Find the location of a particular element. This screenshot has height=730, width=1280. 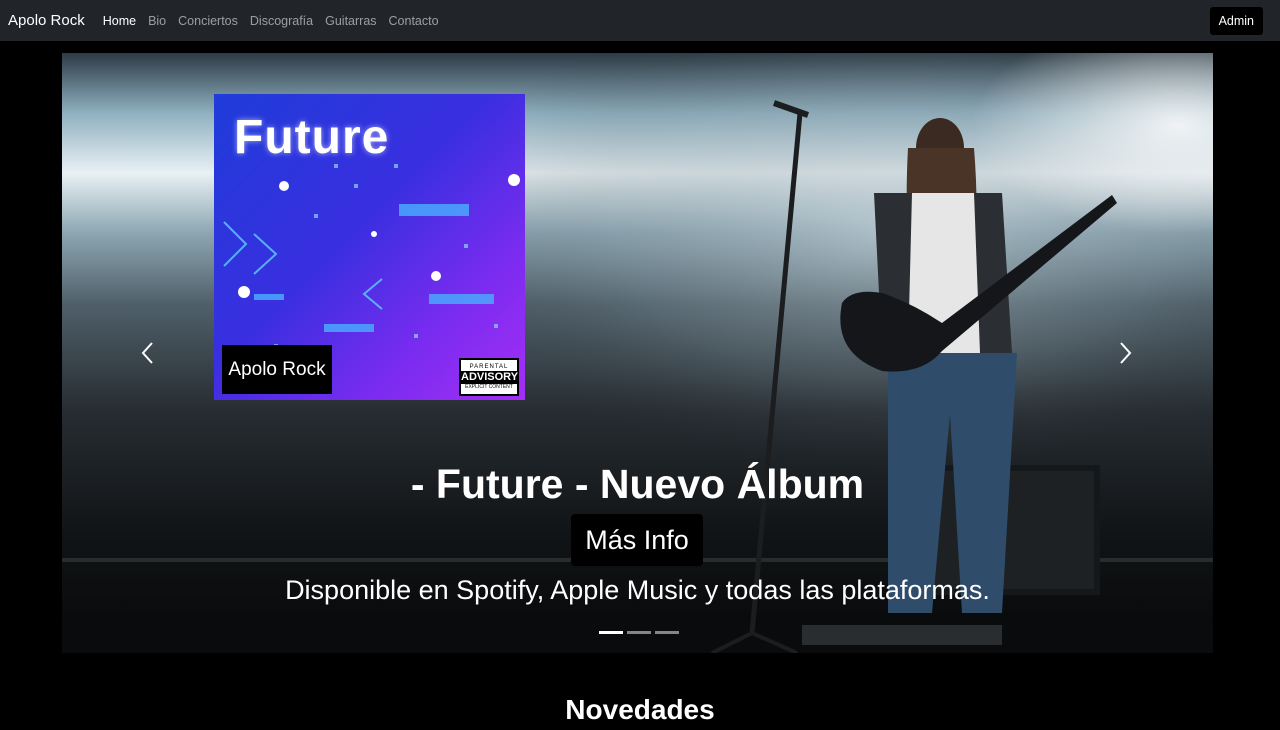

nav-link-guitarras: Guitarras is located at coordinates (350, 21).